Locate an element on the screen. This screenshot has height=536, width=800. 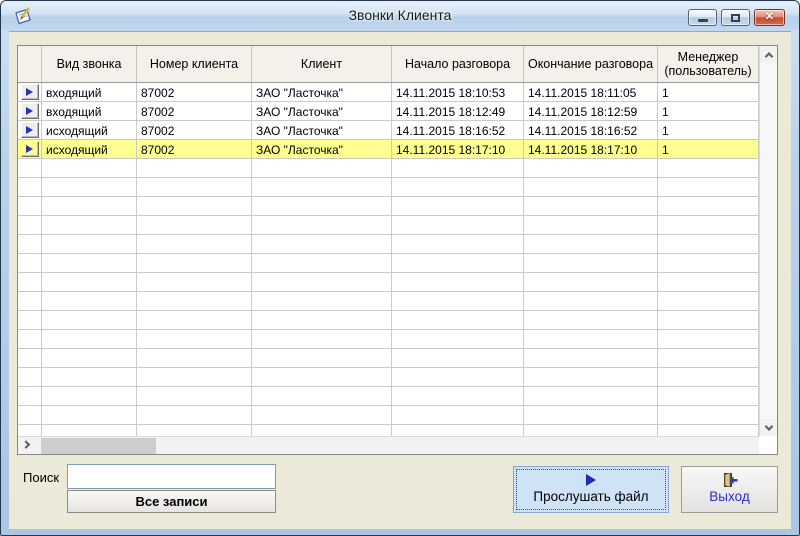
exit-button: Выход is located at coordinates (729, 489).